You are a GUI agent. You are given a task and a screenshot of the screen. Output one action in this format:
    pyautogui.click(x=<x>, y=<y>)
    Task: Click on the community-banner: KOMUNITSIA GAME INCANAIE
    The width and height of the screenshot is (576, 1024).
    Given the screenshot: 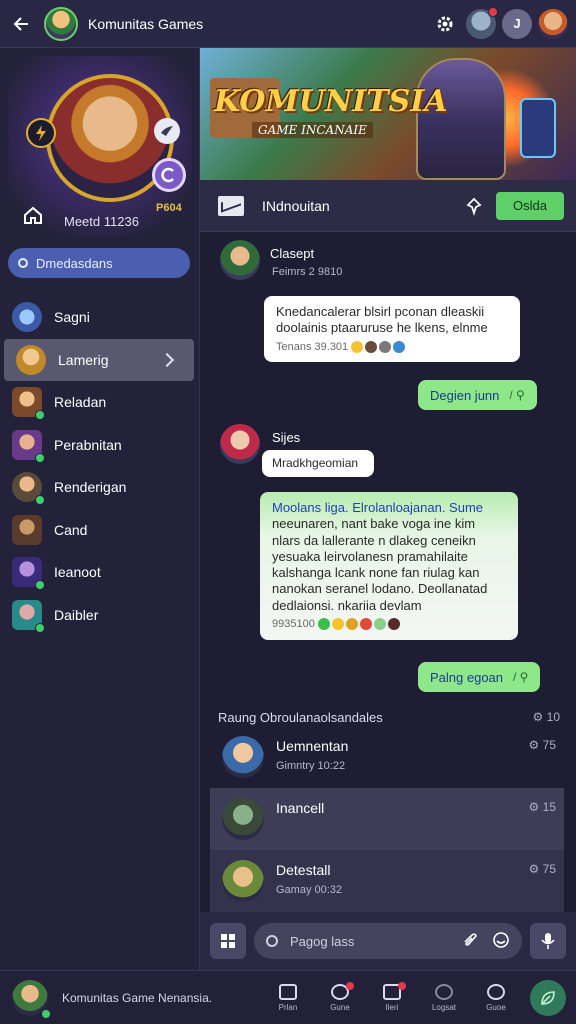 What is the action you would take?
    pyautogui.click(x=388, y=114)
    